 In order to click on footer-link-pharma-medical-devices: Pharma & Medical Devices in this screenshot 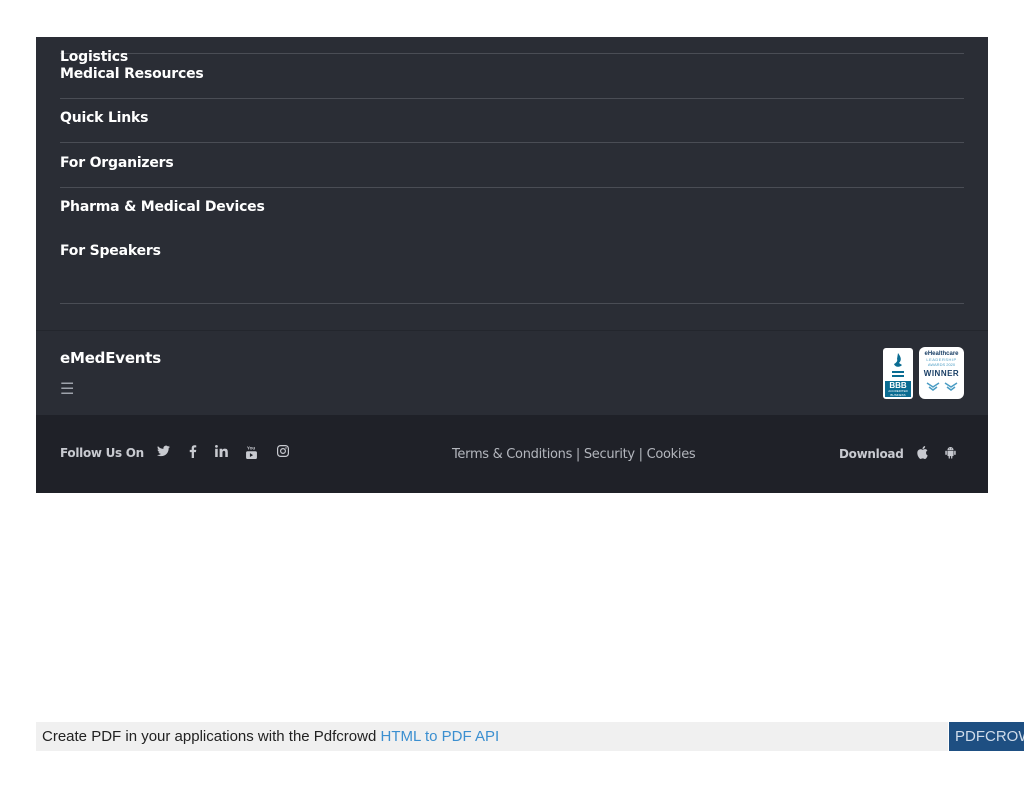, I will do `click(162, 207)`.